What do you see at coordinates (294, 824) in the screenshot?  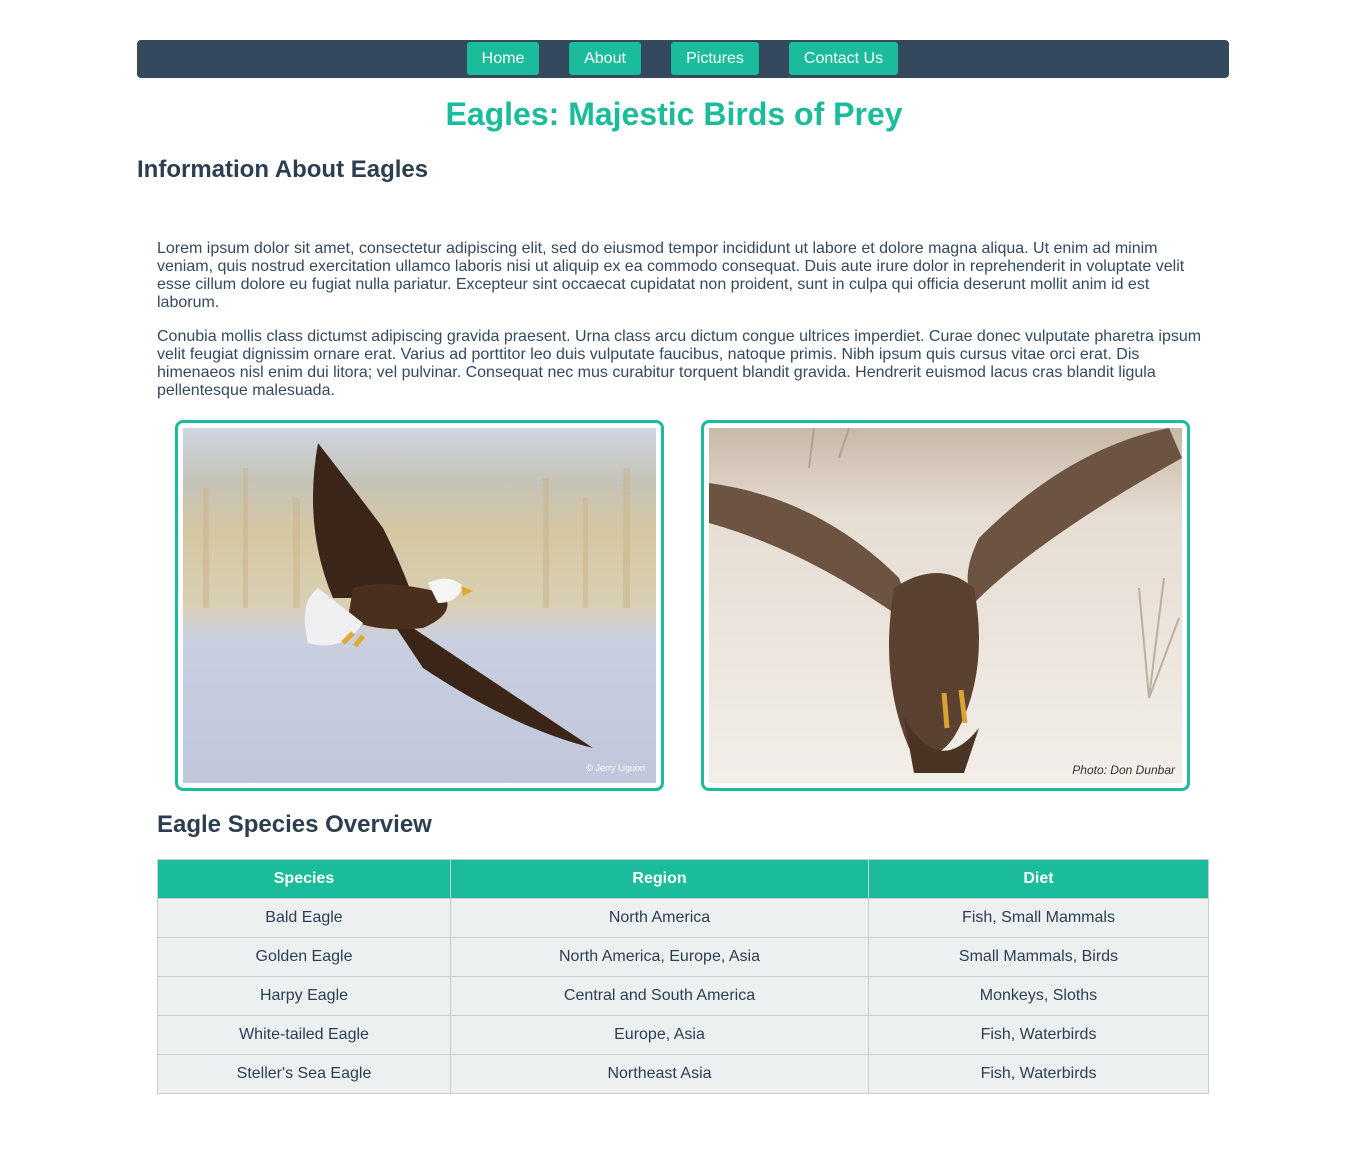 I see `species-table-heading: Eagle Species Overview` at bounding box center [294, 824].